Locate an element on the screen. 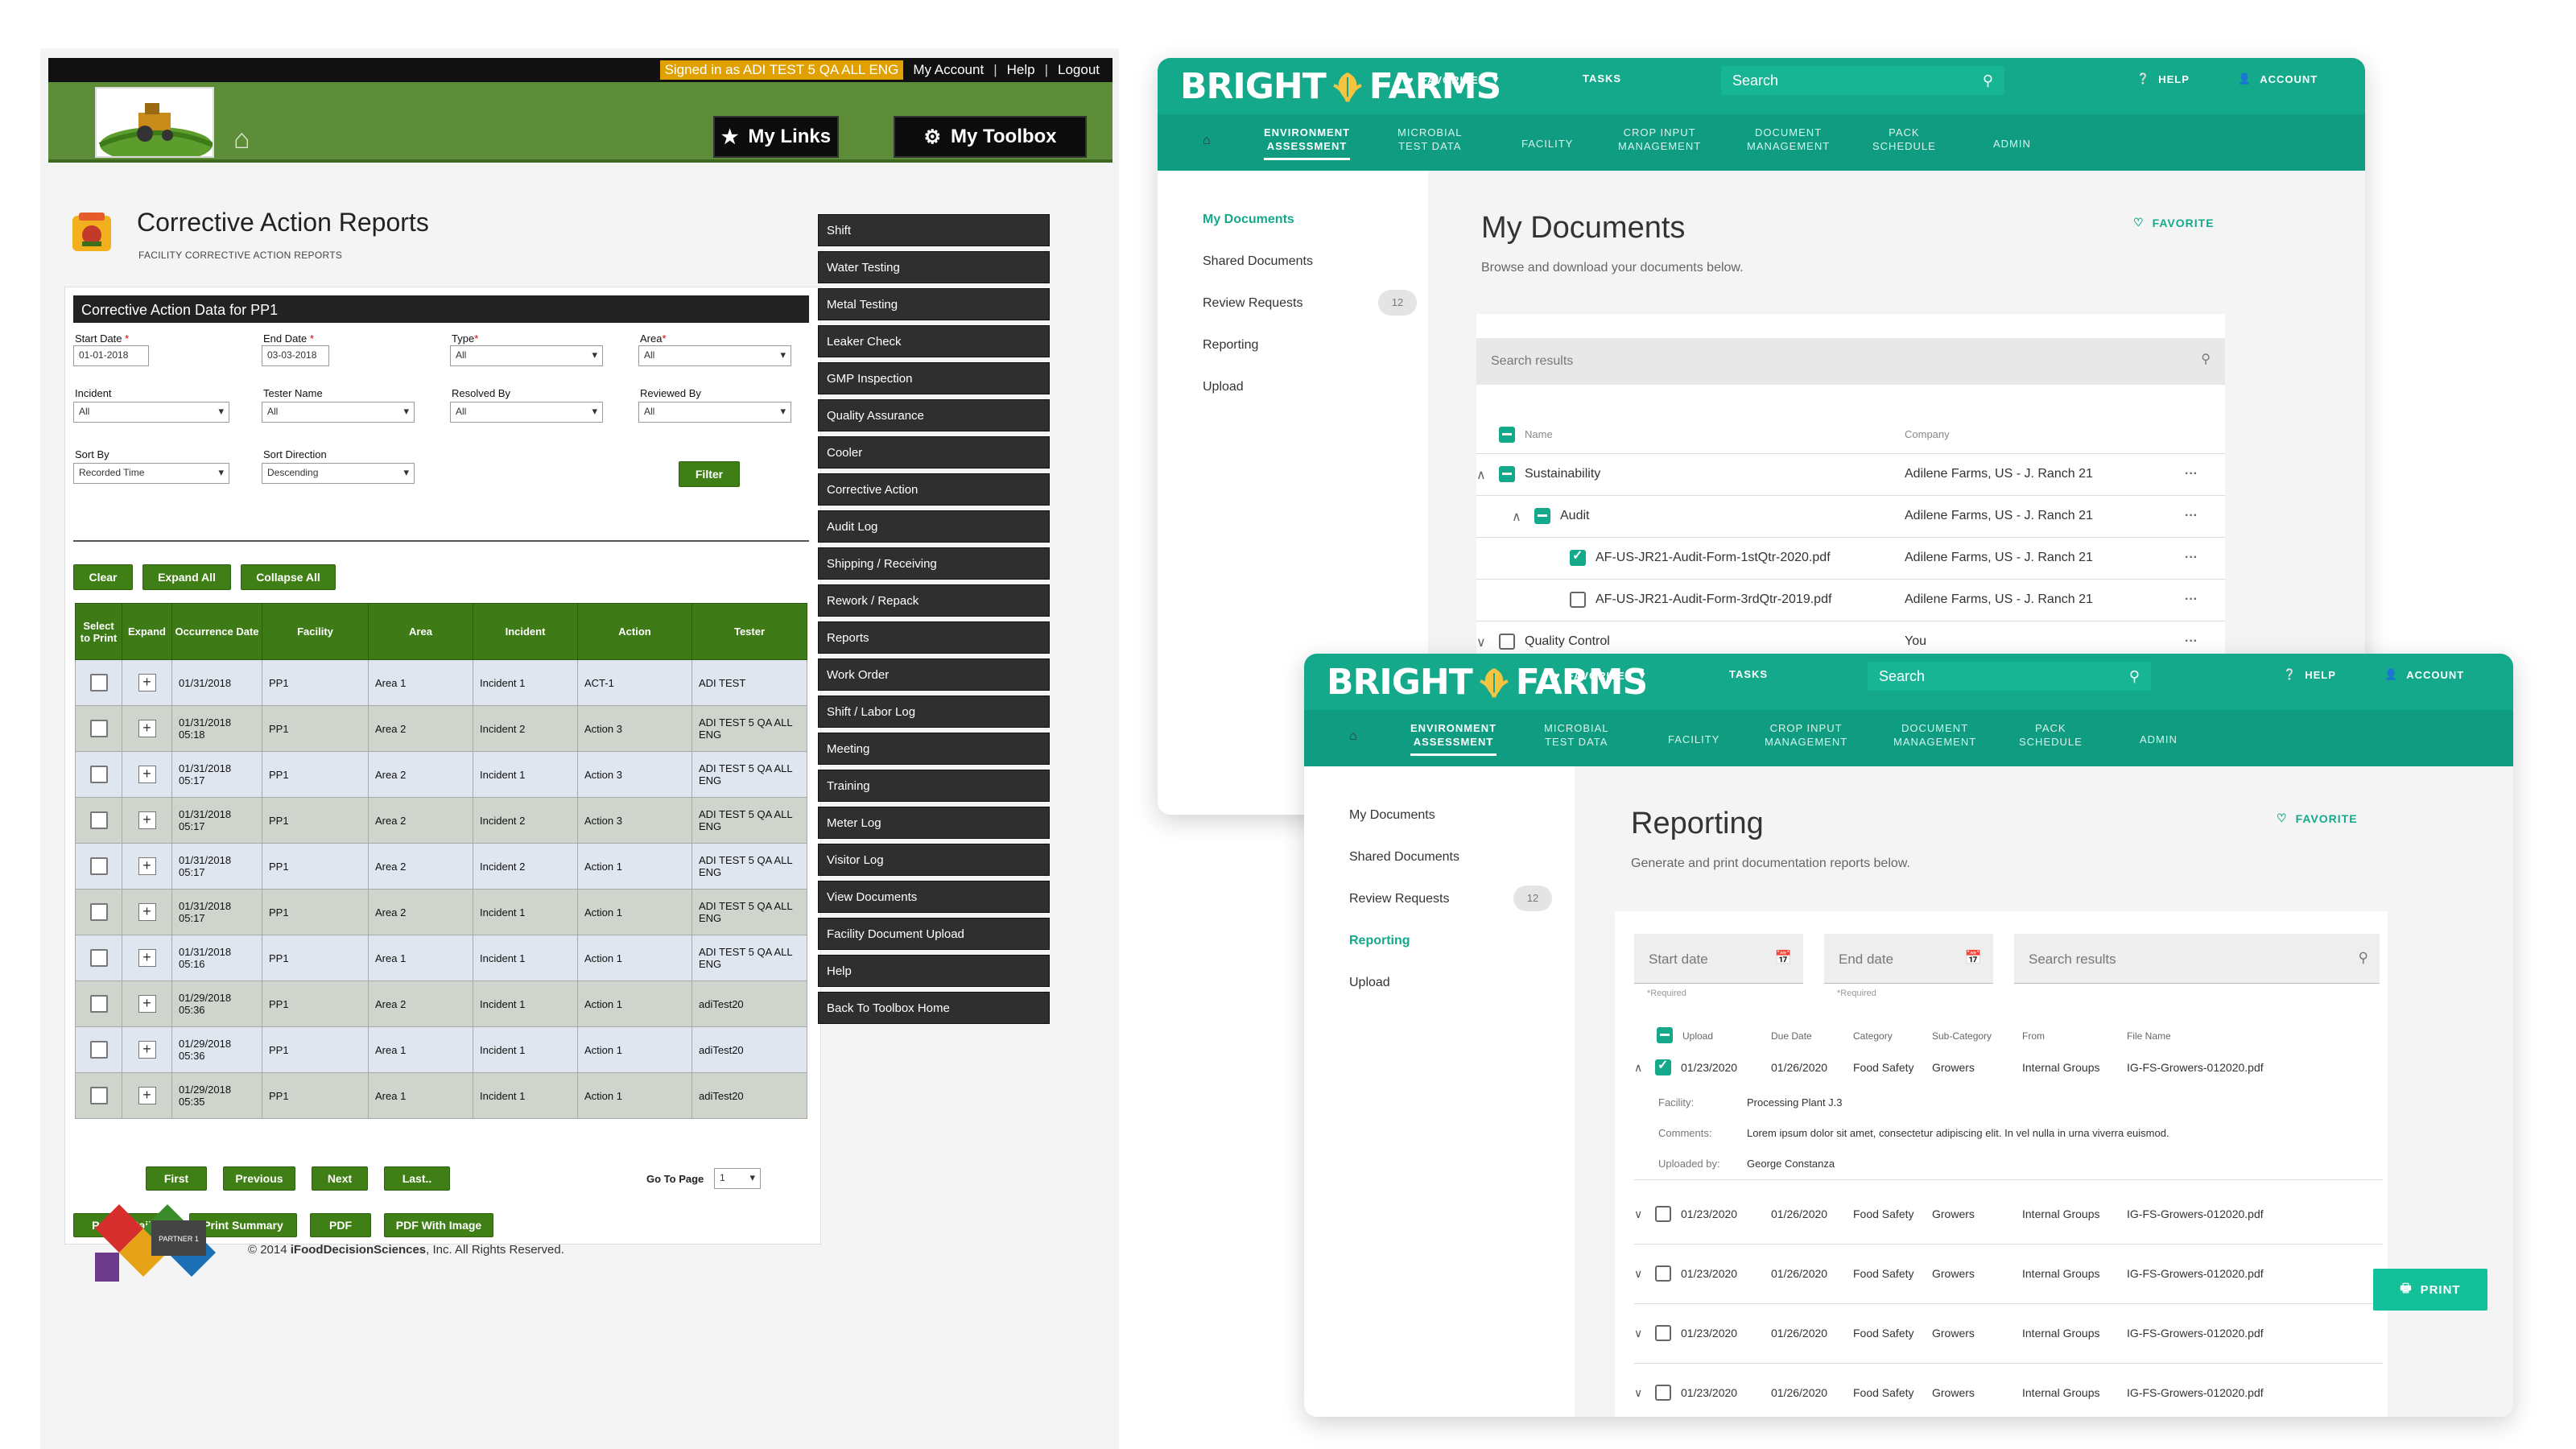  sidebar-item-shared-documents: Shared Documents is located at coordinates (1258, 261).